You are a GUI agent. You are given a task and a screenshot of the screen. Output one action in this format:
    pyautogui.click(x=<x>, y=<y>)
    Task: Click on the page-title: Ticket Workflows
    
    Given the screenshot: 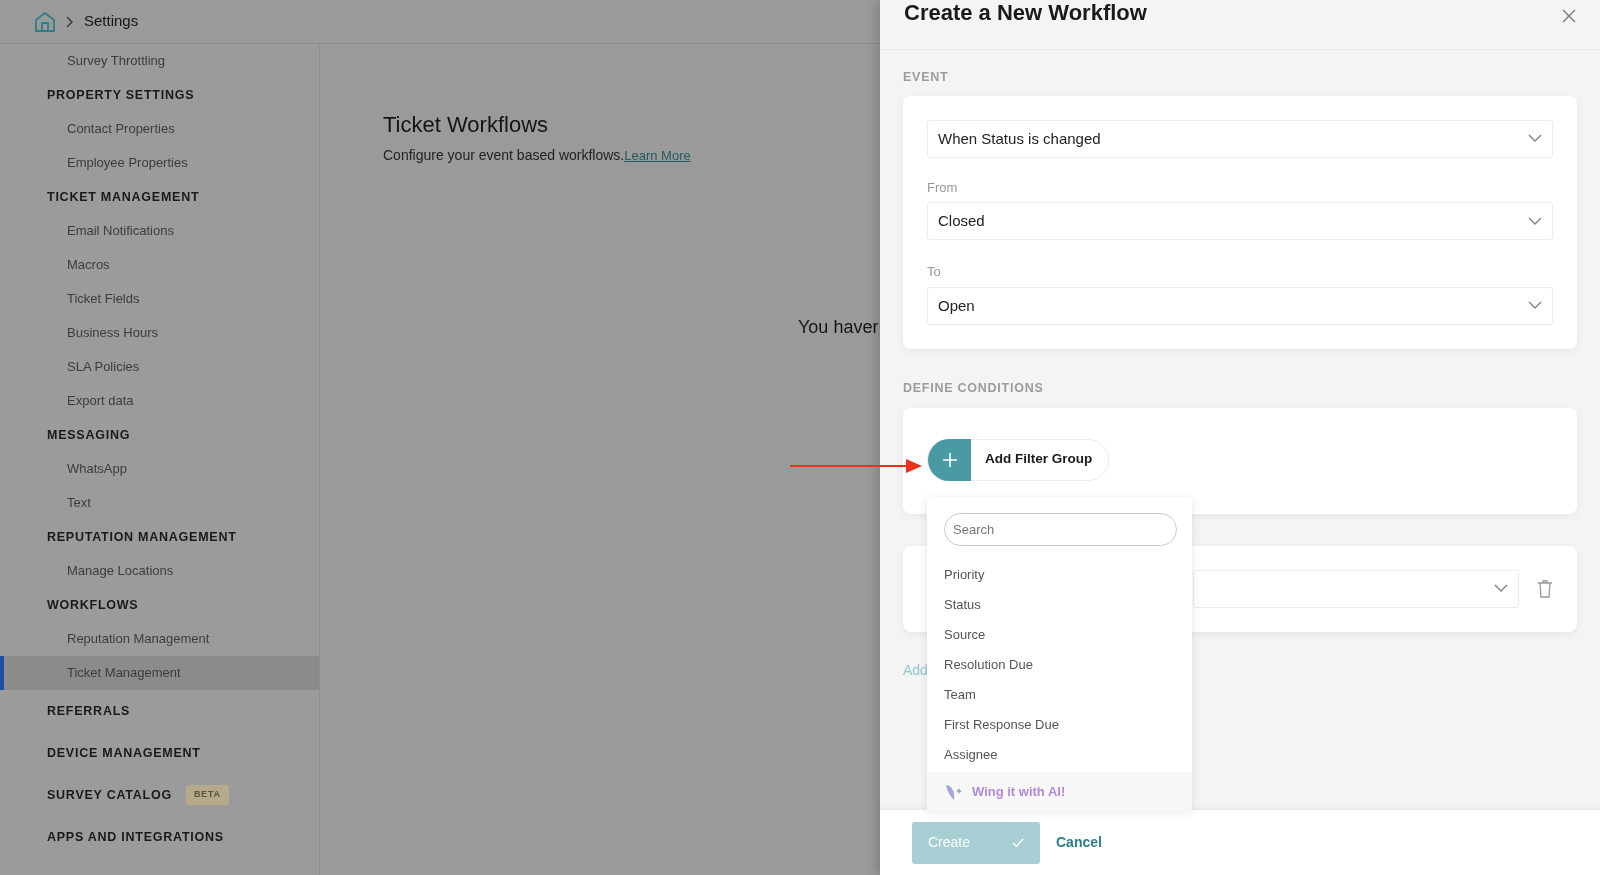 What is the action you would take?
    pyautogui.click(x=466, y=125)
    